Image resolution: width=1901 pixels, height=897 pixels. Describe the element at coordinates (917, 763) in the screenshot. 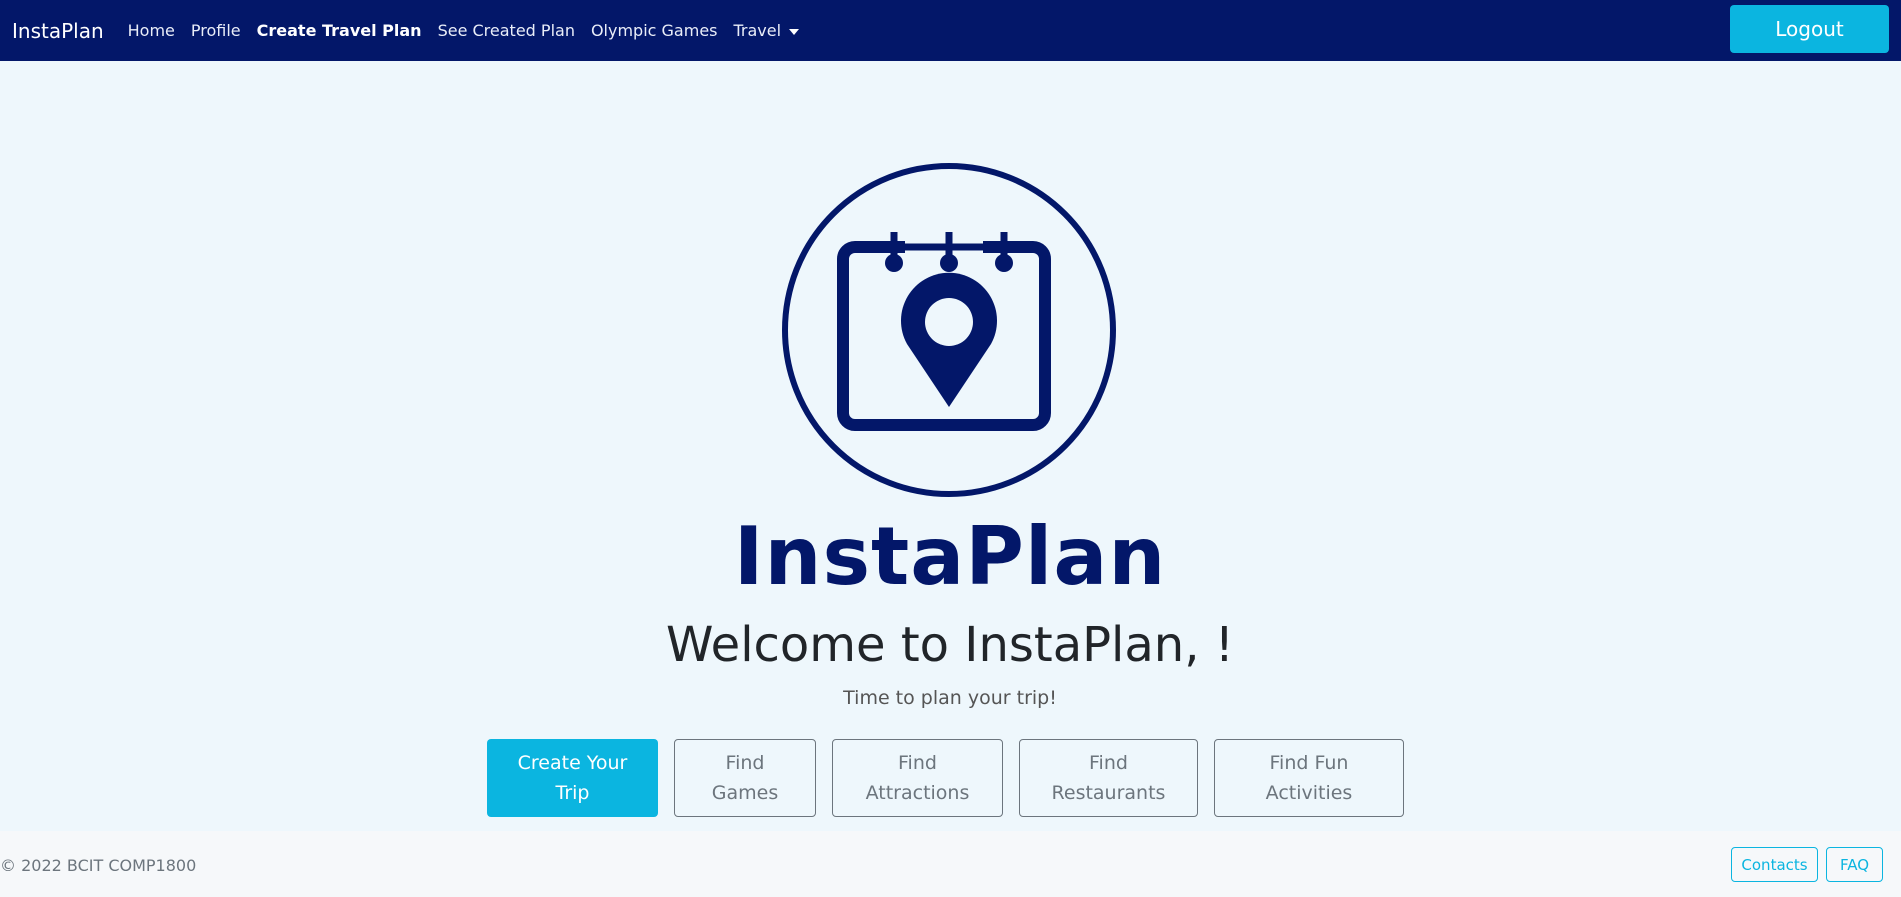

I see `find-attractions-line1: Find` at that location.